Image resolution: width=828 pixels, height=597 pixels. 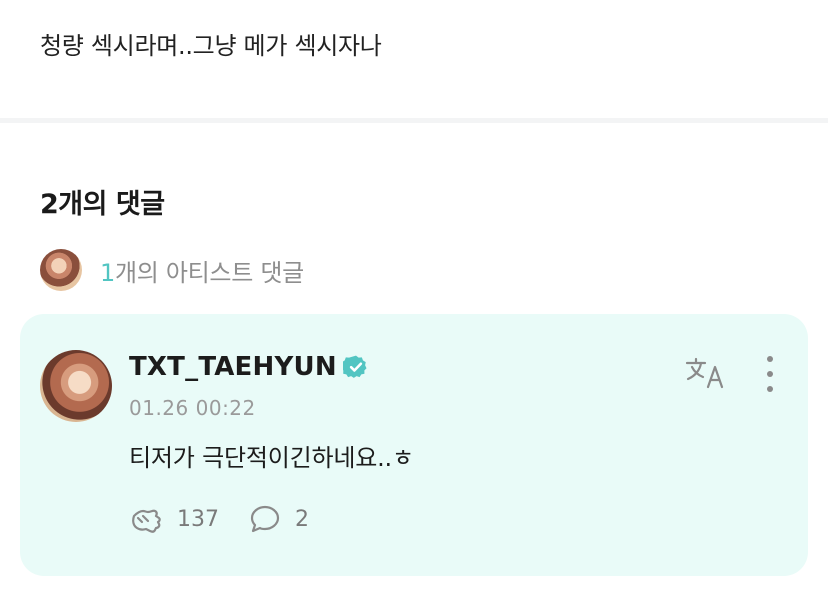 I want to click on post-text: 청량 섹시라며..그냥 메가 섹시자나, so click(x=211, y=46).